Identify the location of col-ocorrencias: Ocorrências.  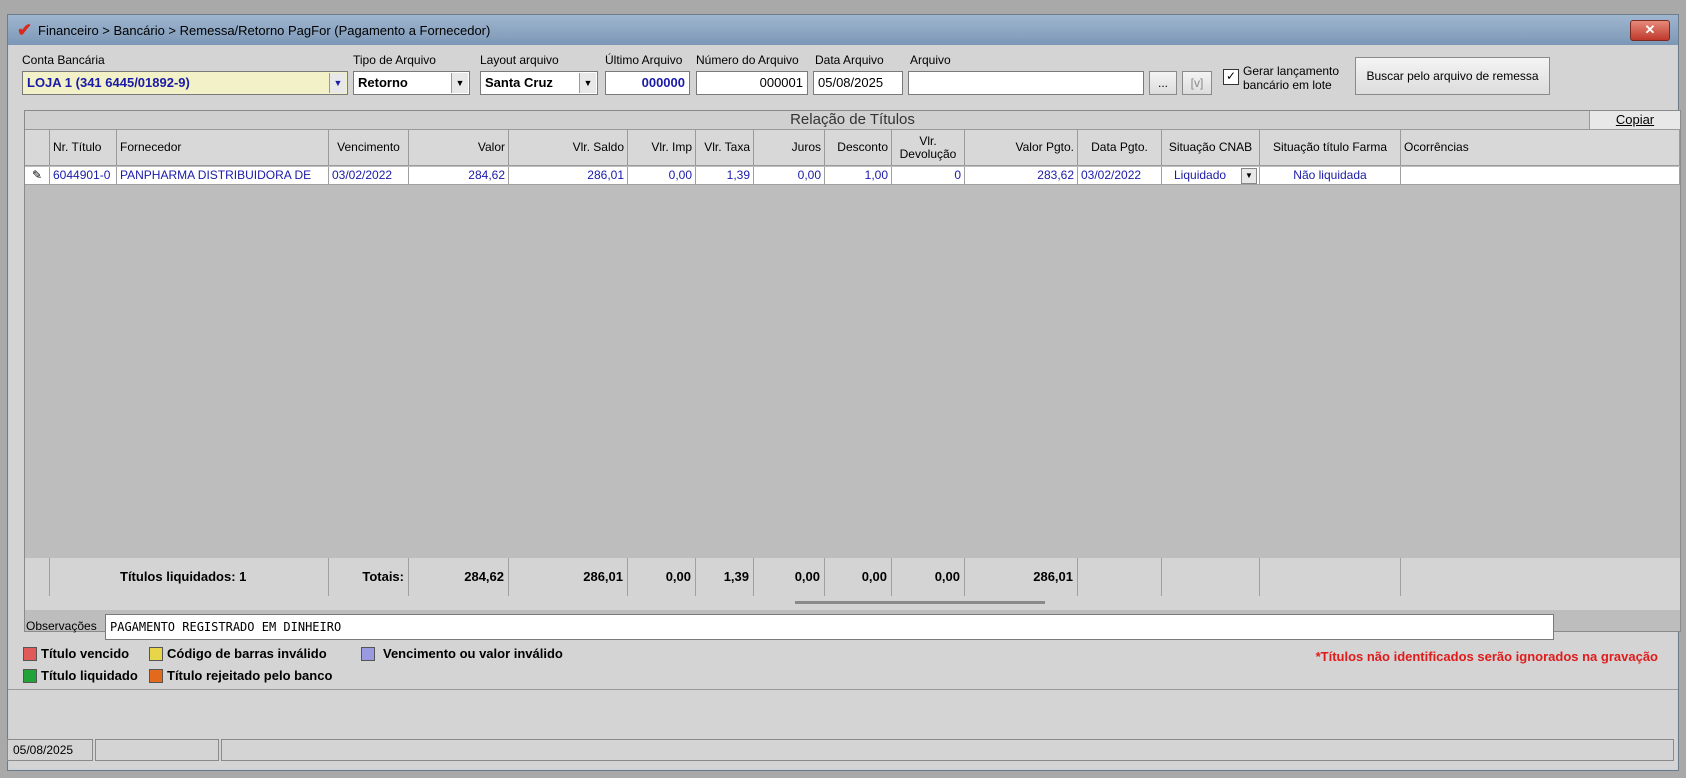
(1540, 148).